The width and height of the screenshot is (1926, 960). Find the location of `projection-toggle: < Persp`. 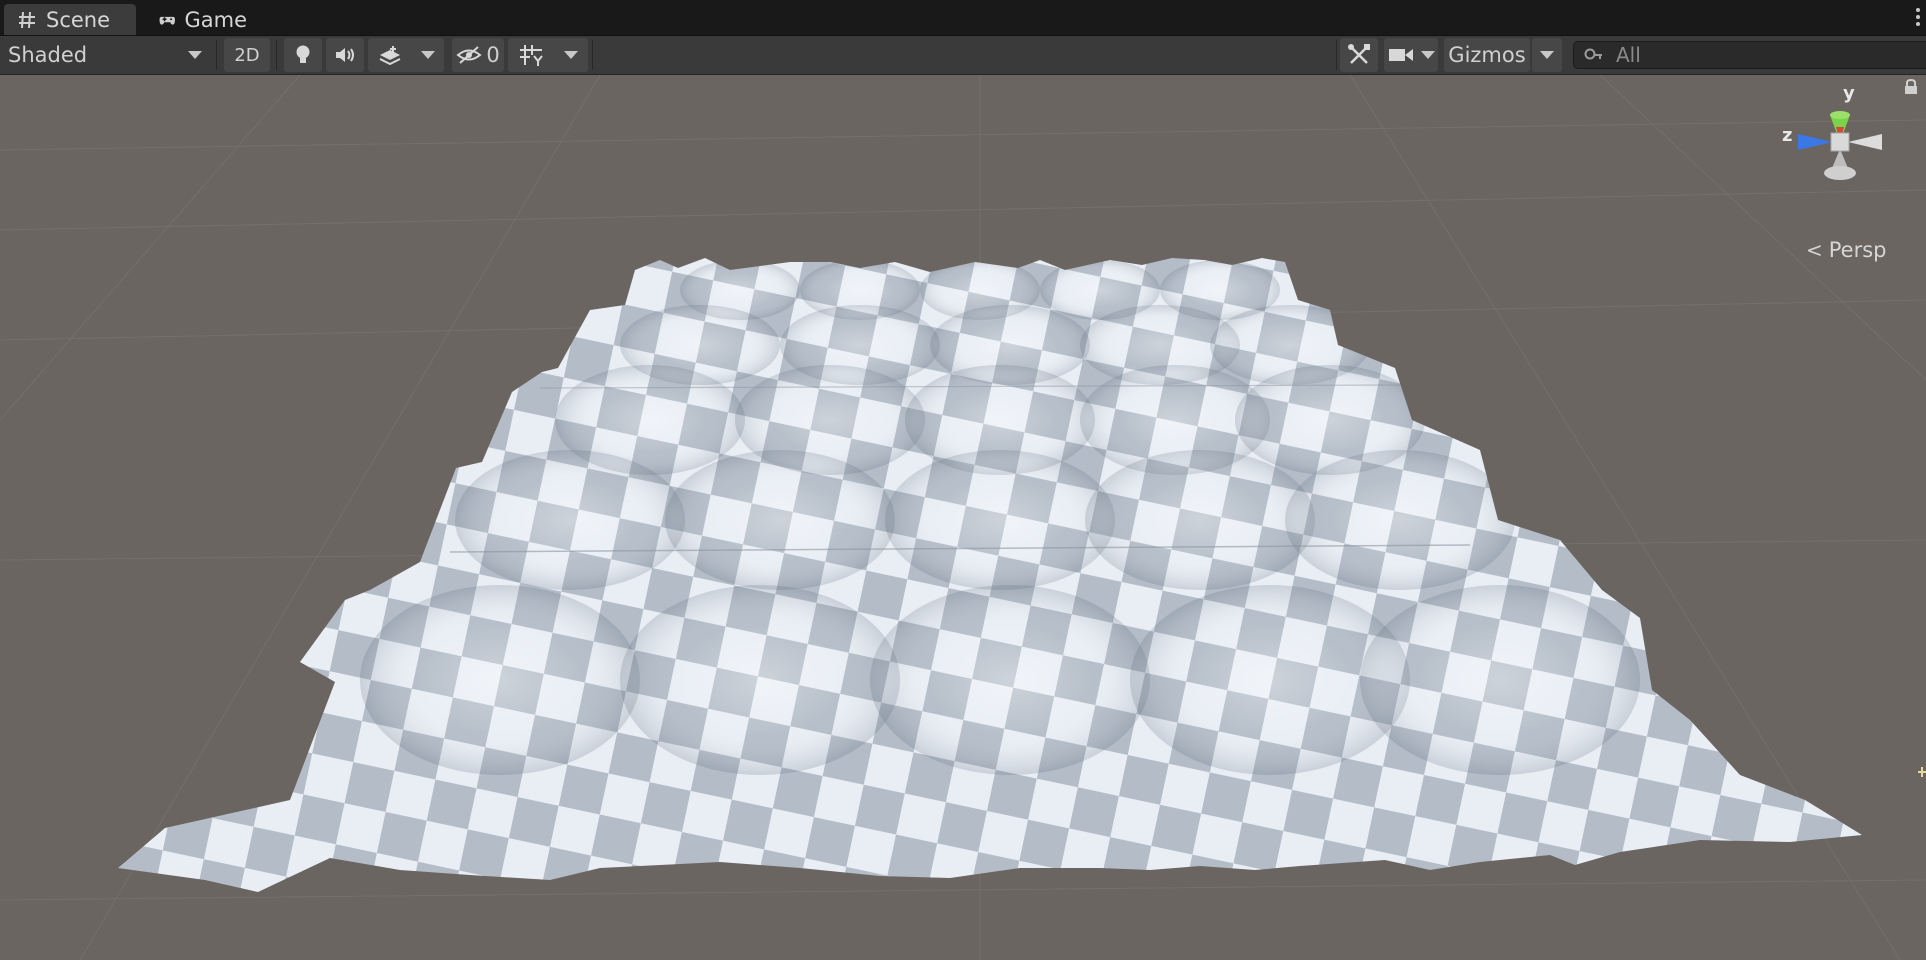

projection-toggle: < Persp is located at coordinates (1846, 250).